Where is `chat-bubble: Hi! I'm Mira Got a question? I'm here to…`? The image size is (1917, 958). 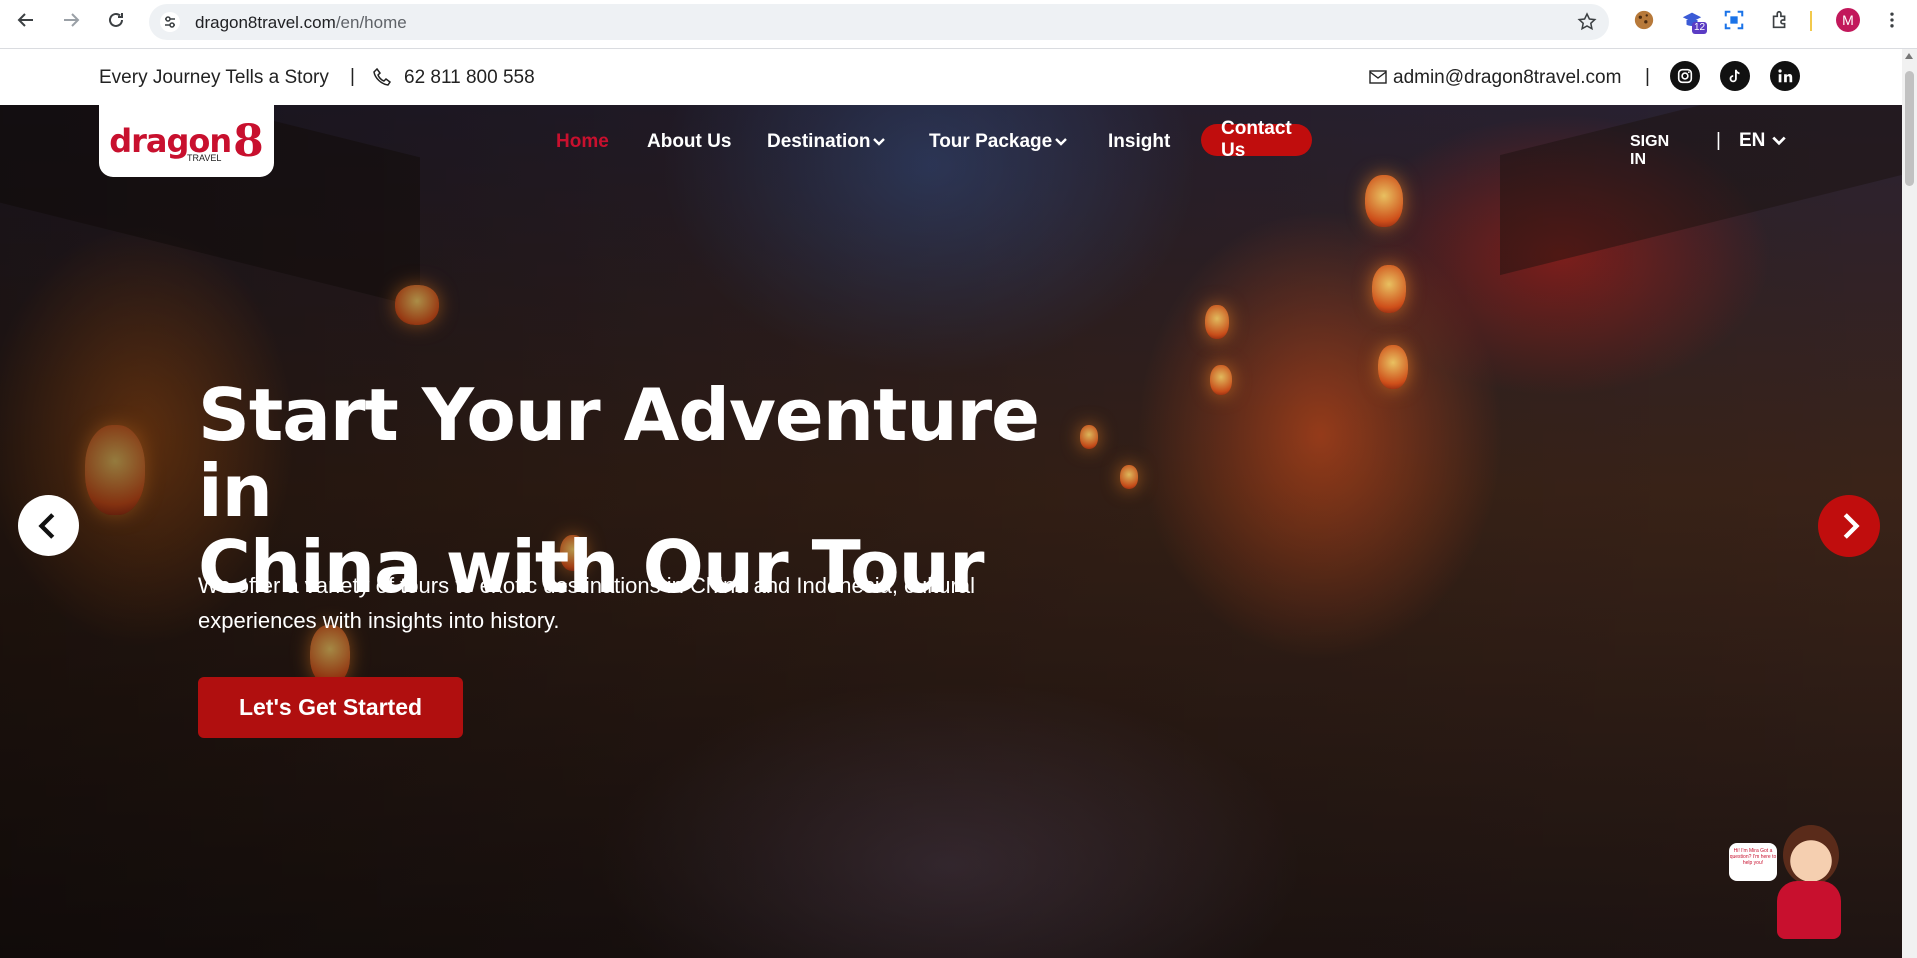
chat-bubble: Hi! I'm Mira Got a question? I'm here to… is located at coordinates (1753, 862).